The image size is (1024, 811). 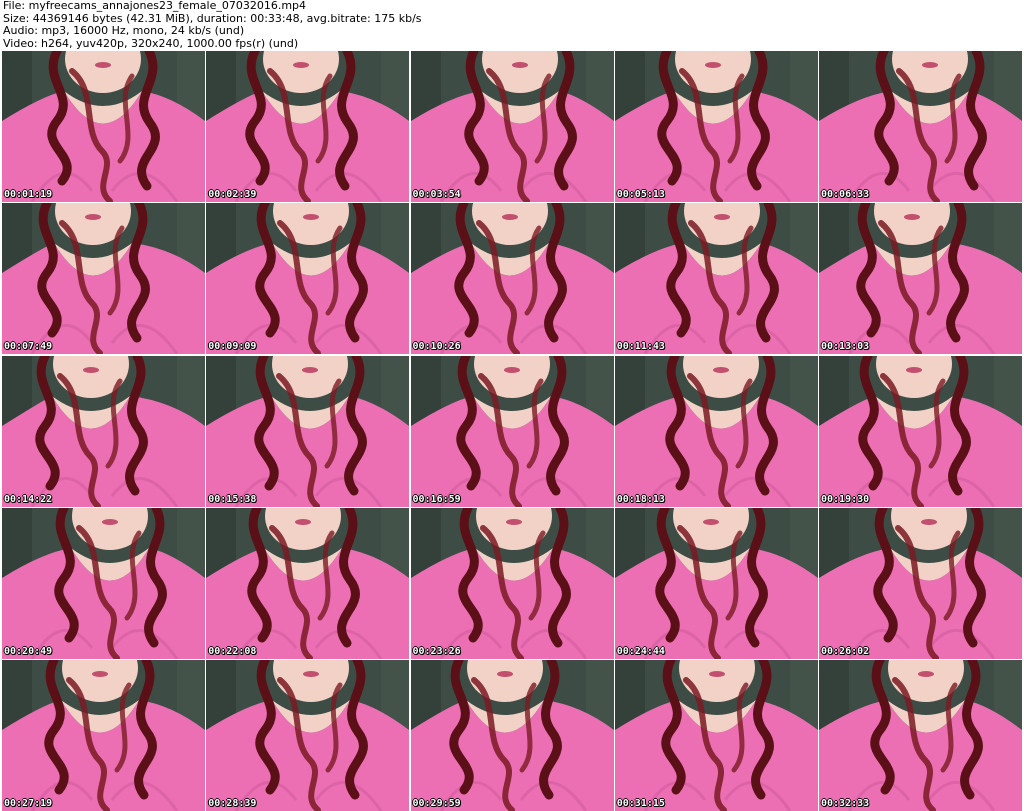 I want to click on frame-timestamp: 00:27:19, so click(x=28, y=803).